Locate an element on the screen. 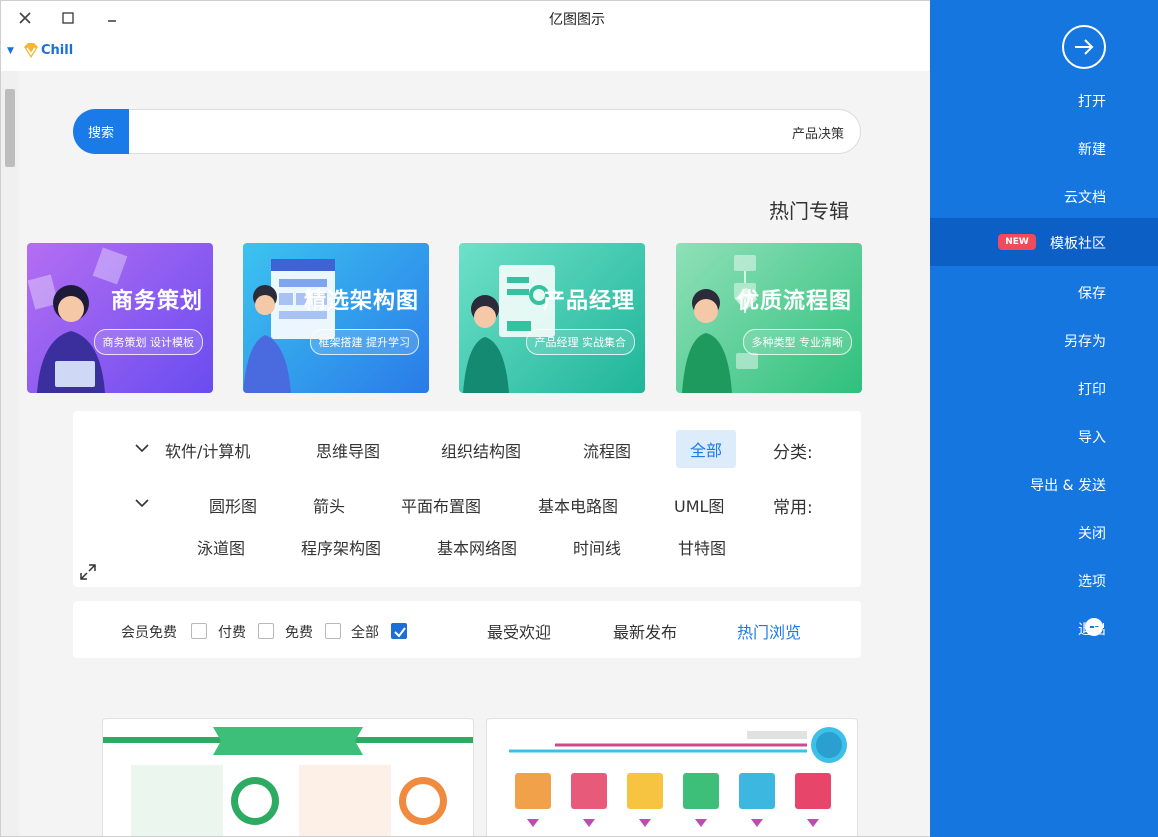 Image resolution: width=1158 pixels, height=837 pixels. sidebar-item-label: 打开 is located at coordinates (1092, 102).